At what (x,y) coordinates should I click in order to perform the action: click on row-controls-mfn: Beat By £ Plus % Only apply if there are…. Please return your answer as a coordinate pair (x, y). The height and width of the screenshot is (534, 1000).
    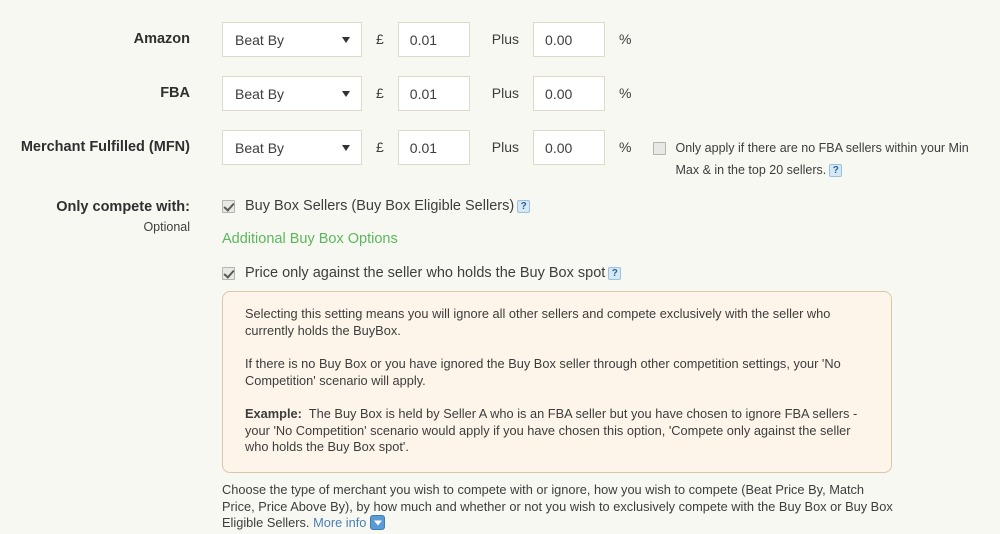
    Looking at the image, I should click on (607, 155).